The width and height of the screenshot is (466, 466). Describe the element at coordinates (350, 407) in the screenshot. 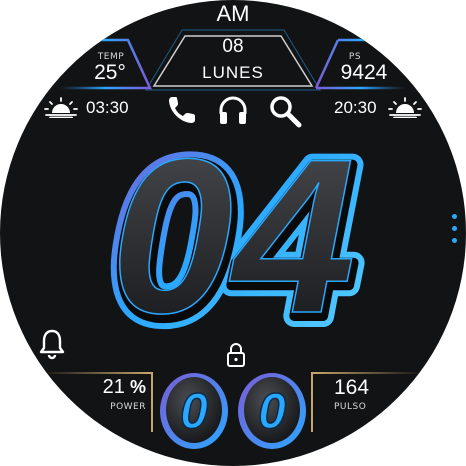

I see `heart-rate-label: PULSO` at that location.